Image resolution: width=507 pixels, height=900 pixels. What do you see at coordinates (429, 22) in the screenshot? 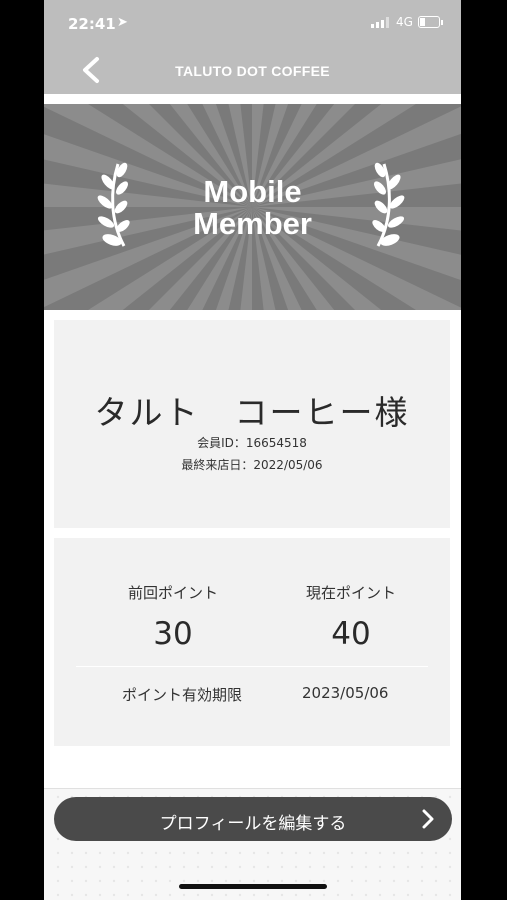
I see `battery-icon` at bounding box center [429, 22].